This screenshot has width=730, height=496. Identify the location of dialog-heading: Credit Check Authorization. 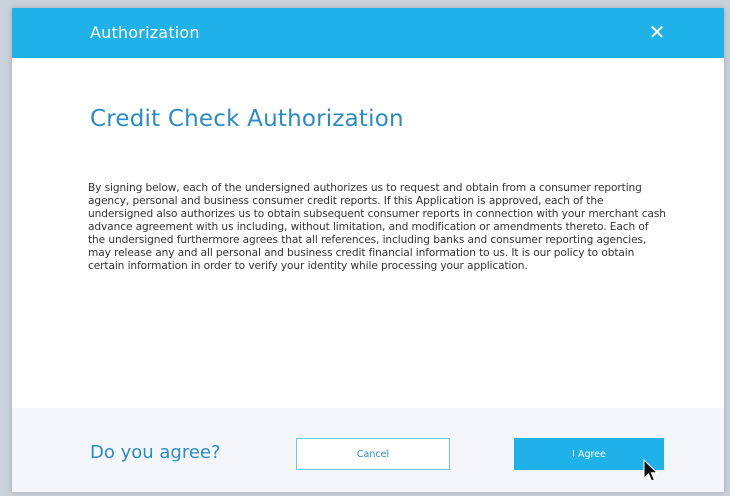
(247, 119).